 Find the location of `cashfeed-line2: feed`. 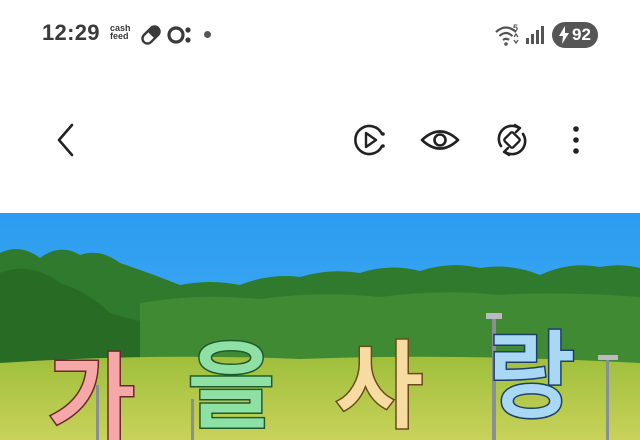

cashfeed-line2: feed is located at coordinates (119, 36).